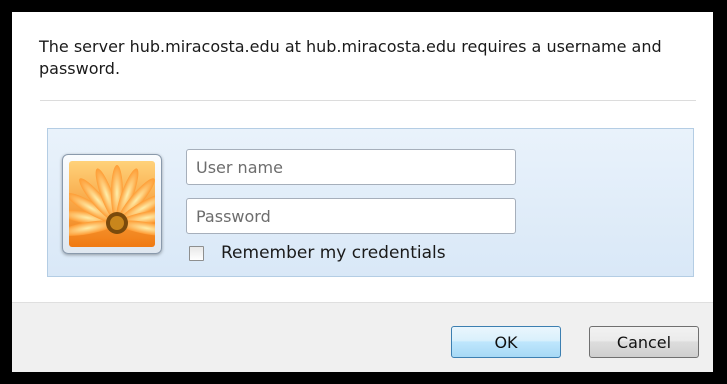 This screenshot has height=384, width=727. Describe the element at coordinates (333, 253) in the screenshot. I see `remember-credentials-label: Remember my credentials` at that location.